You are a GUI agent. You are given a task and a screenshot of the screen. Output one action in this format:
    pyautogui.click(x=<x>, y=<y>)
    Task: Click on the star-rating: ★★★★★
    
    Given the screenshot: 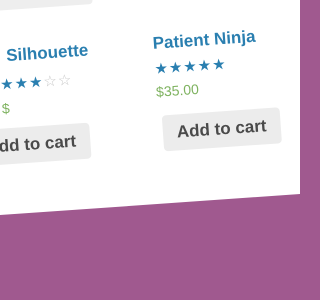 What is the action you would take?
    pyautogui.click(x=190, y=66)
    